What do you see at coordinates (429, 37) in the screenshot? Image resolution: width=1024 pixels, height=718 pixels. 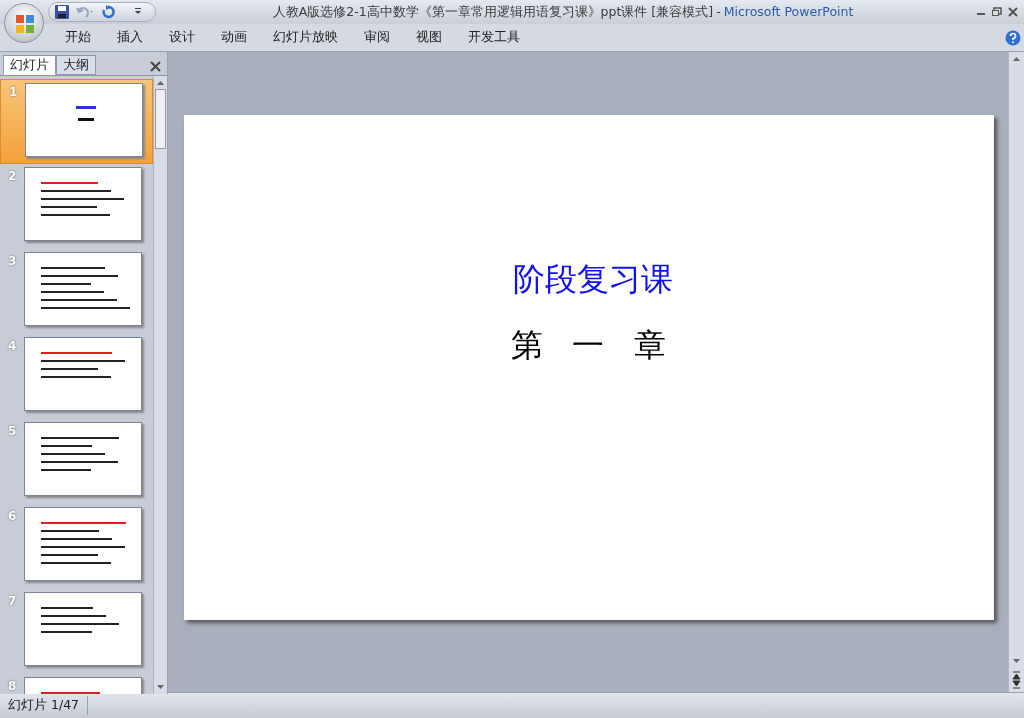 I see `ribbon-tab: 视图` at bounding box center [429, 37].